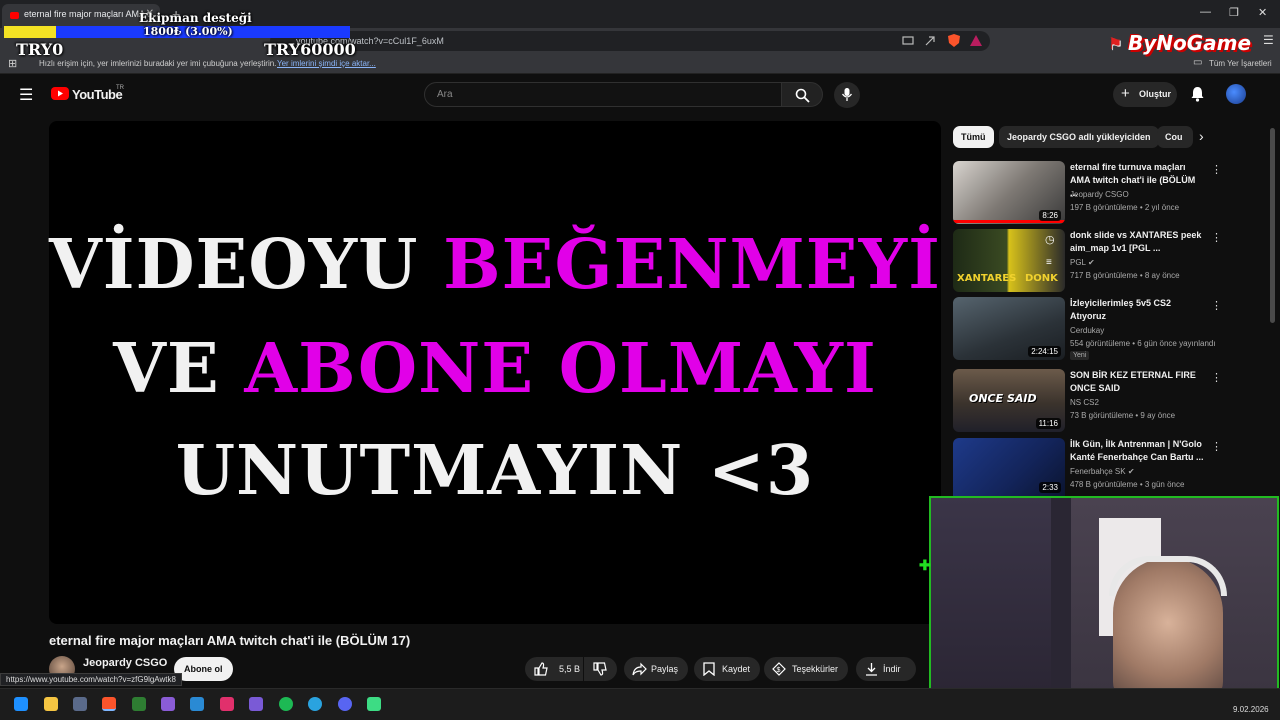 The image size is (1280, 720). I want to click on channel-name: Jeopardy CSGO, so click(125, 663).